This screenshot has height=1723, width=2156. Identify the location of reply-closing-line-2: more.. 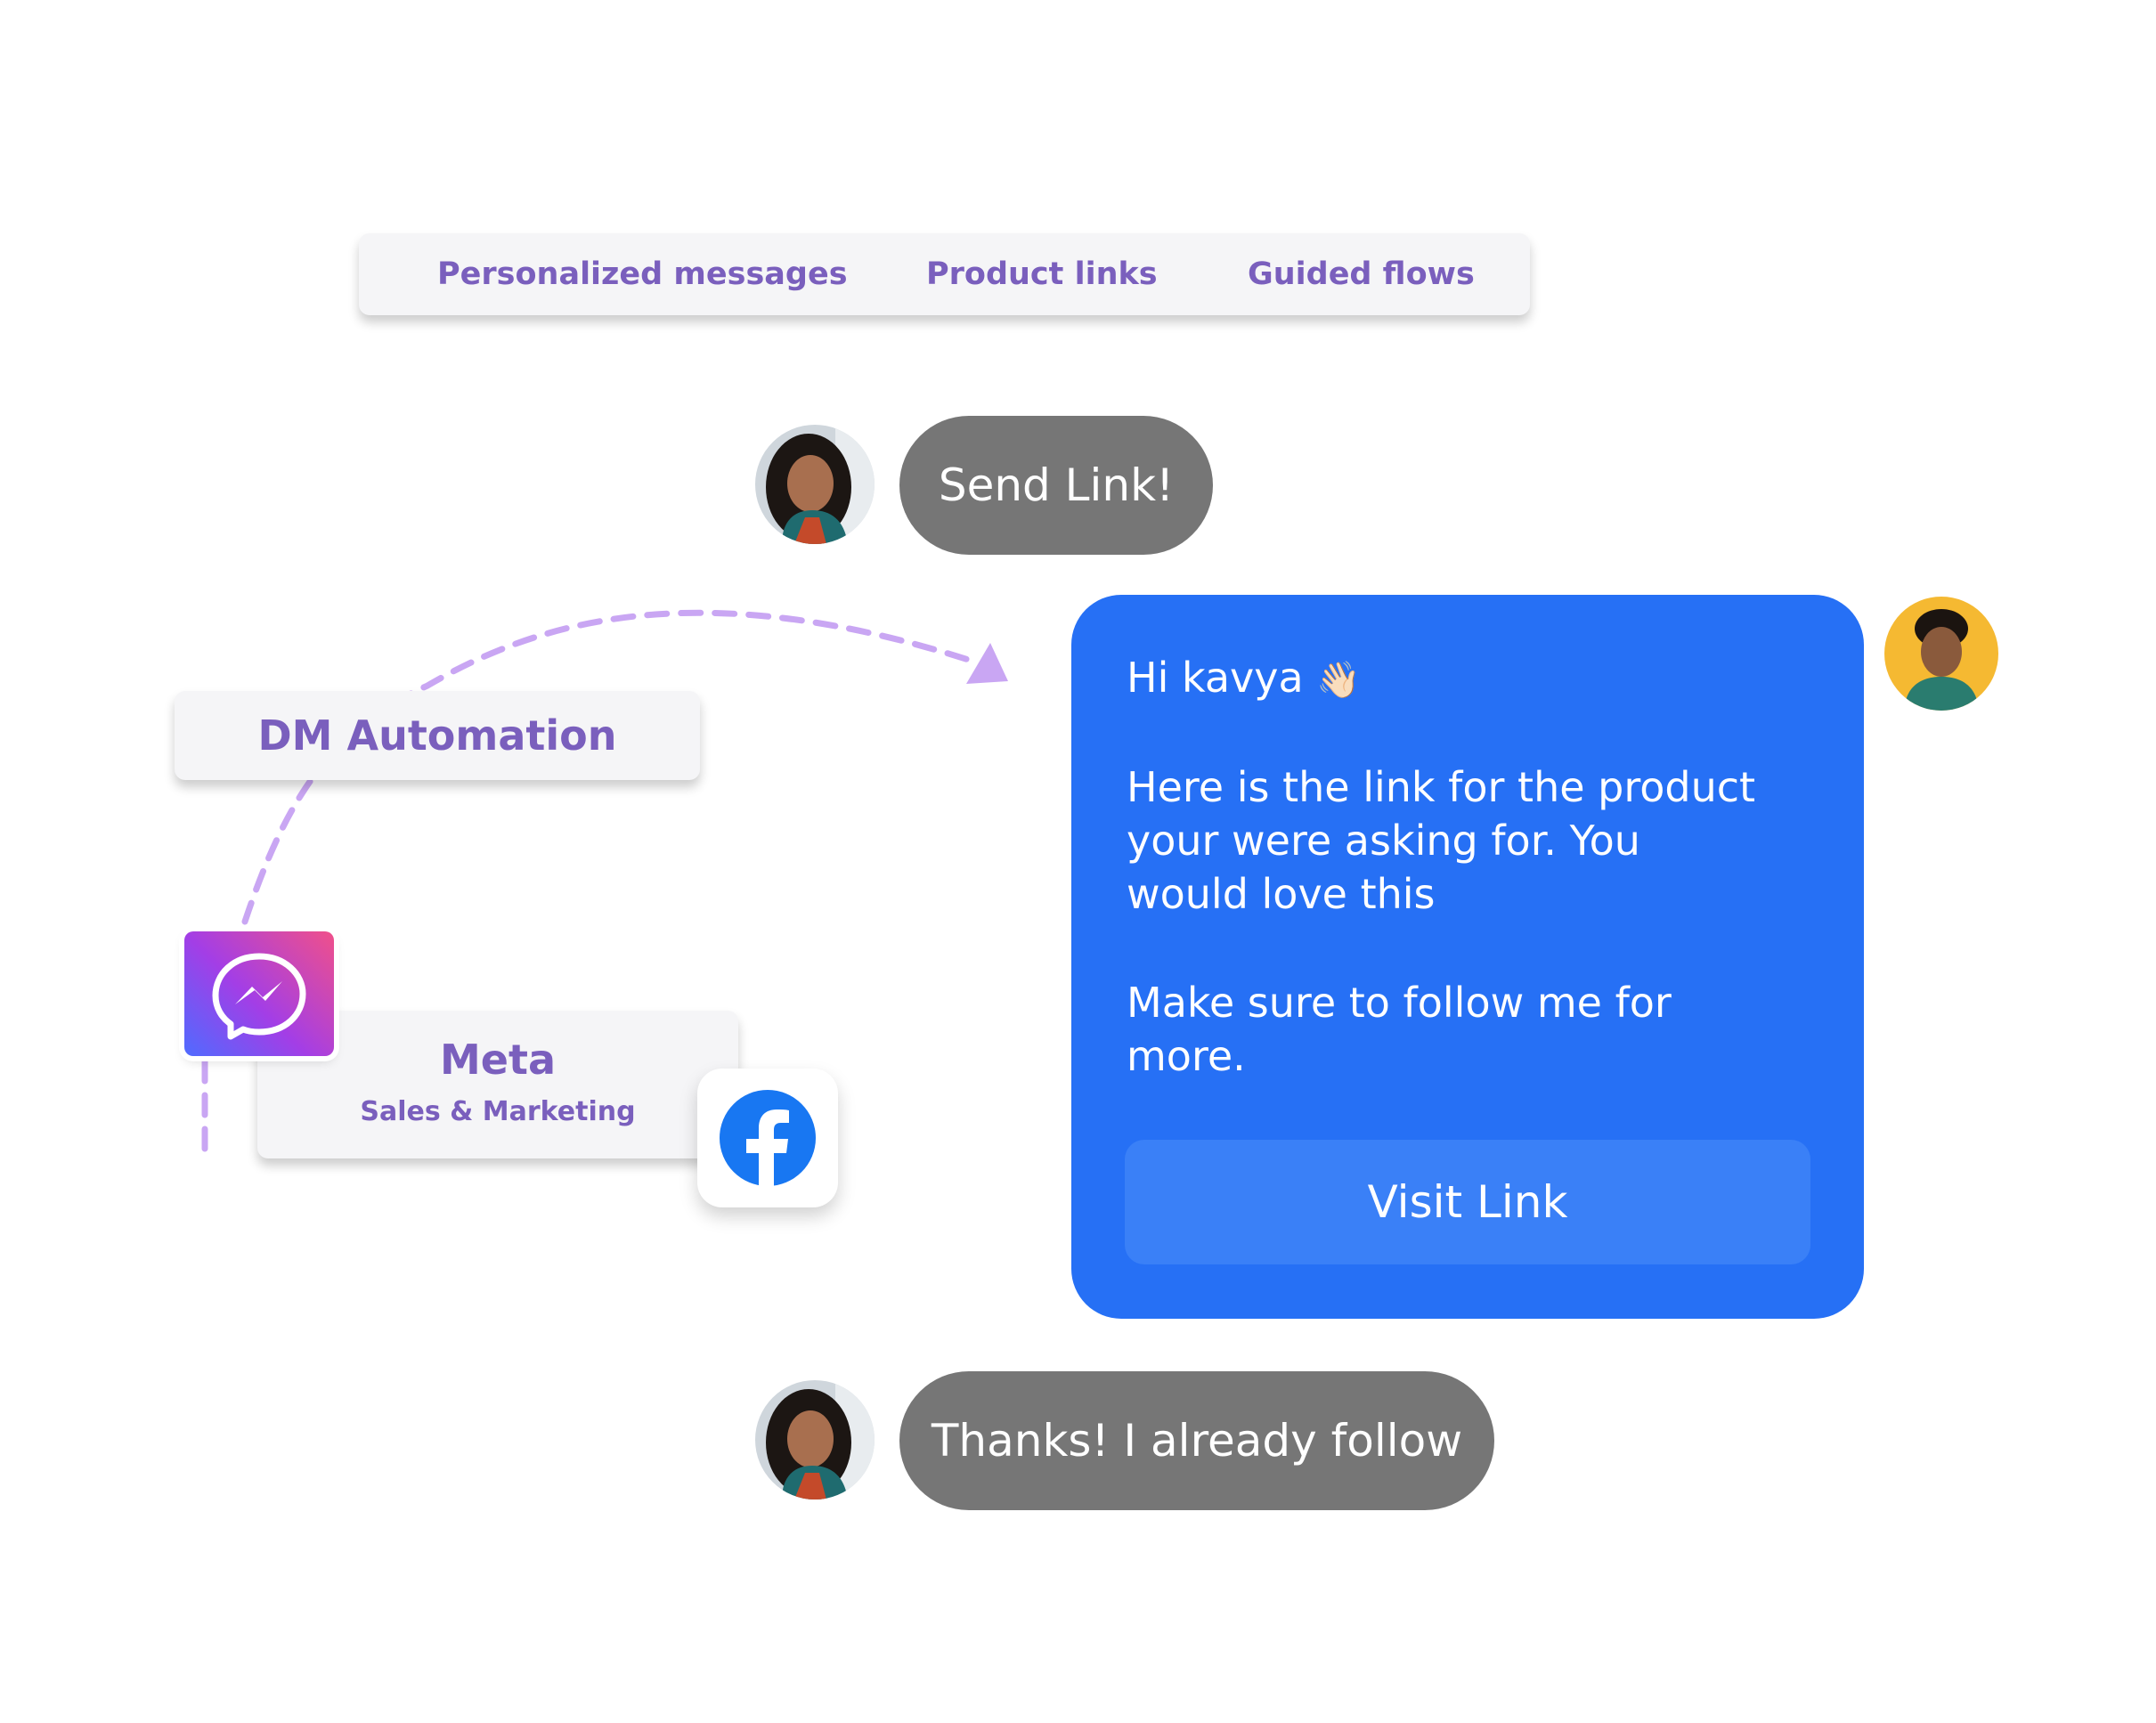
(1186, 1056).